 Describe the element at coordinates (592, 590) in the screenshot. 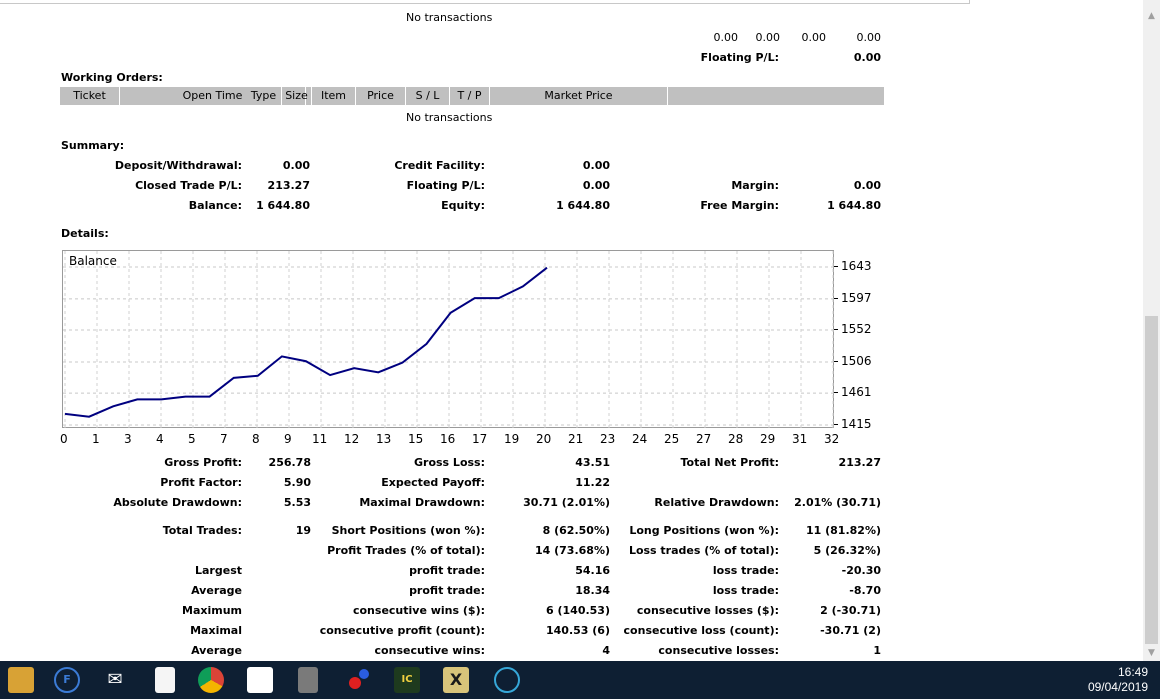

I see `avg-profit-value: 18.34` at that location.